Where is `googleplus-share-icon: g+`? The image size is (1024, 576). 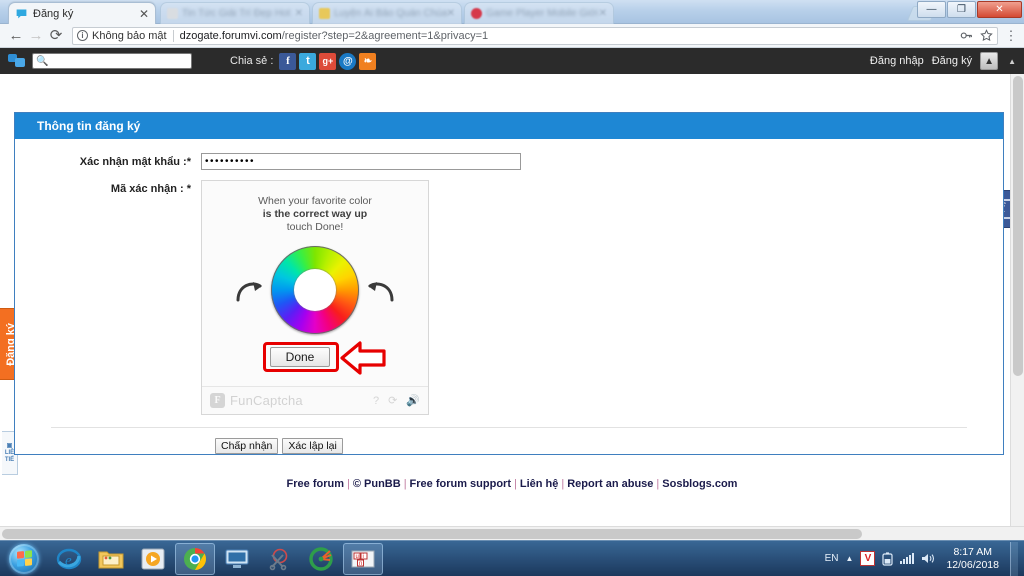 googleplus-share-icon: g+ is located at coordinates (328, 61).